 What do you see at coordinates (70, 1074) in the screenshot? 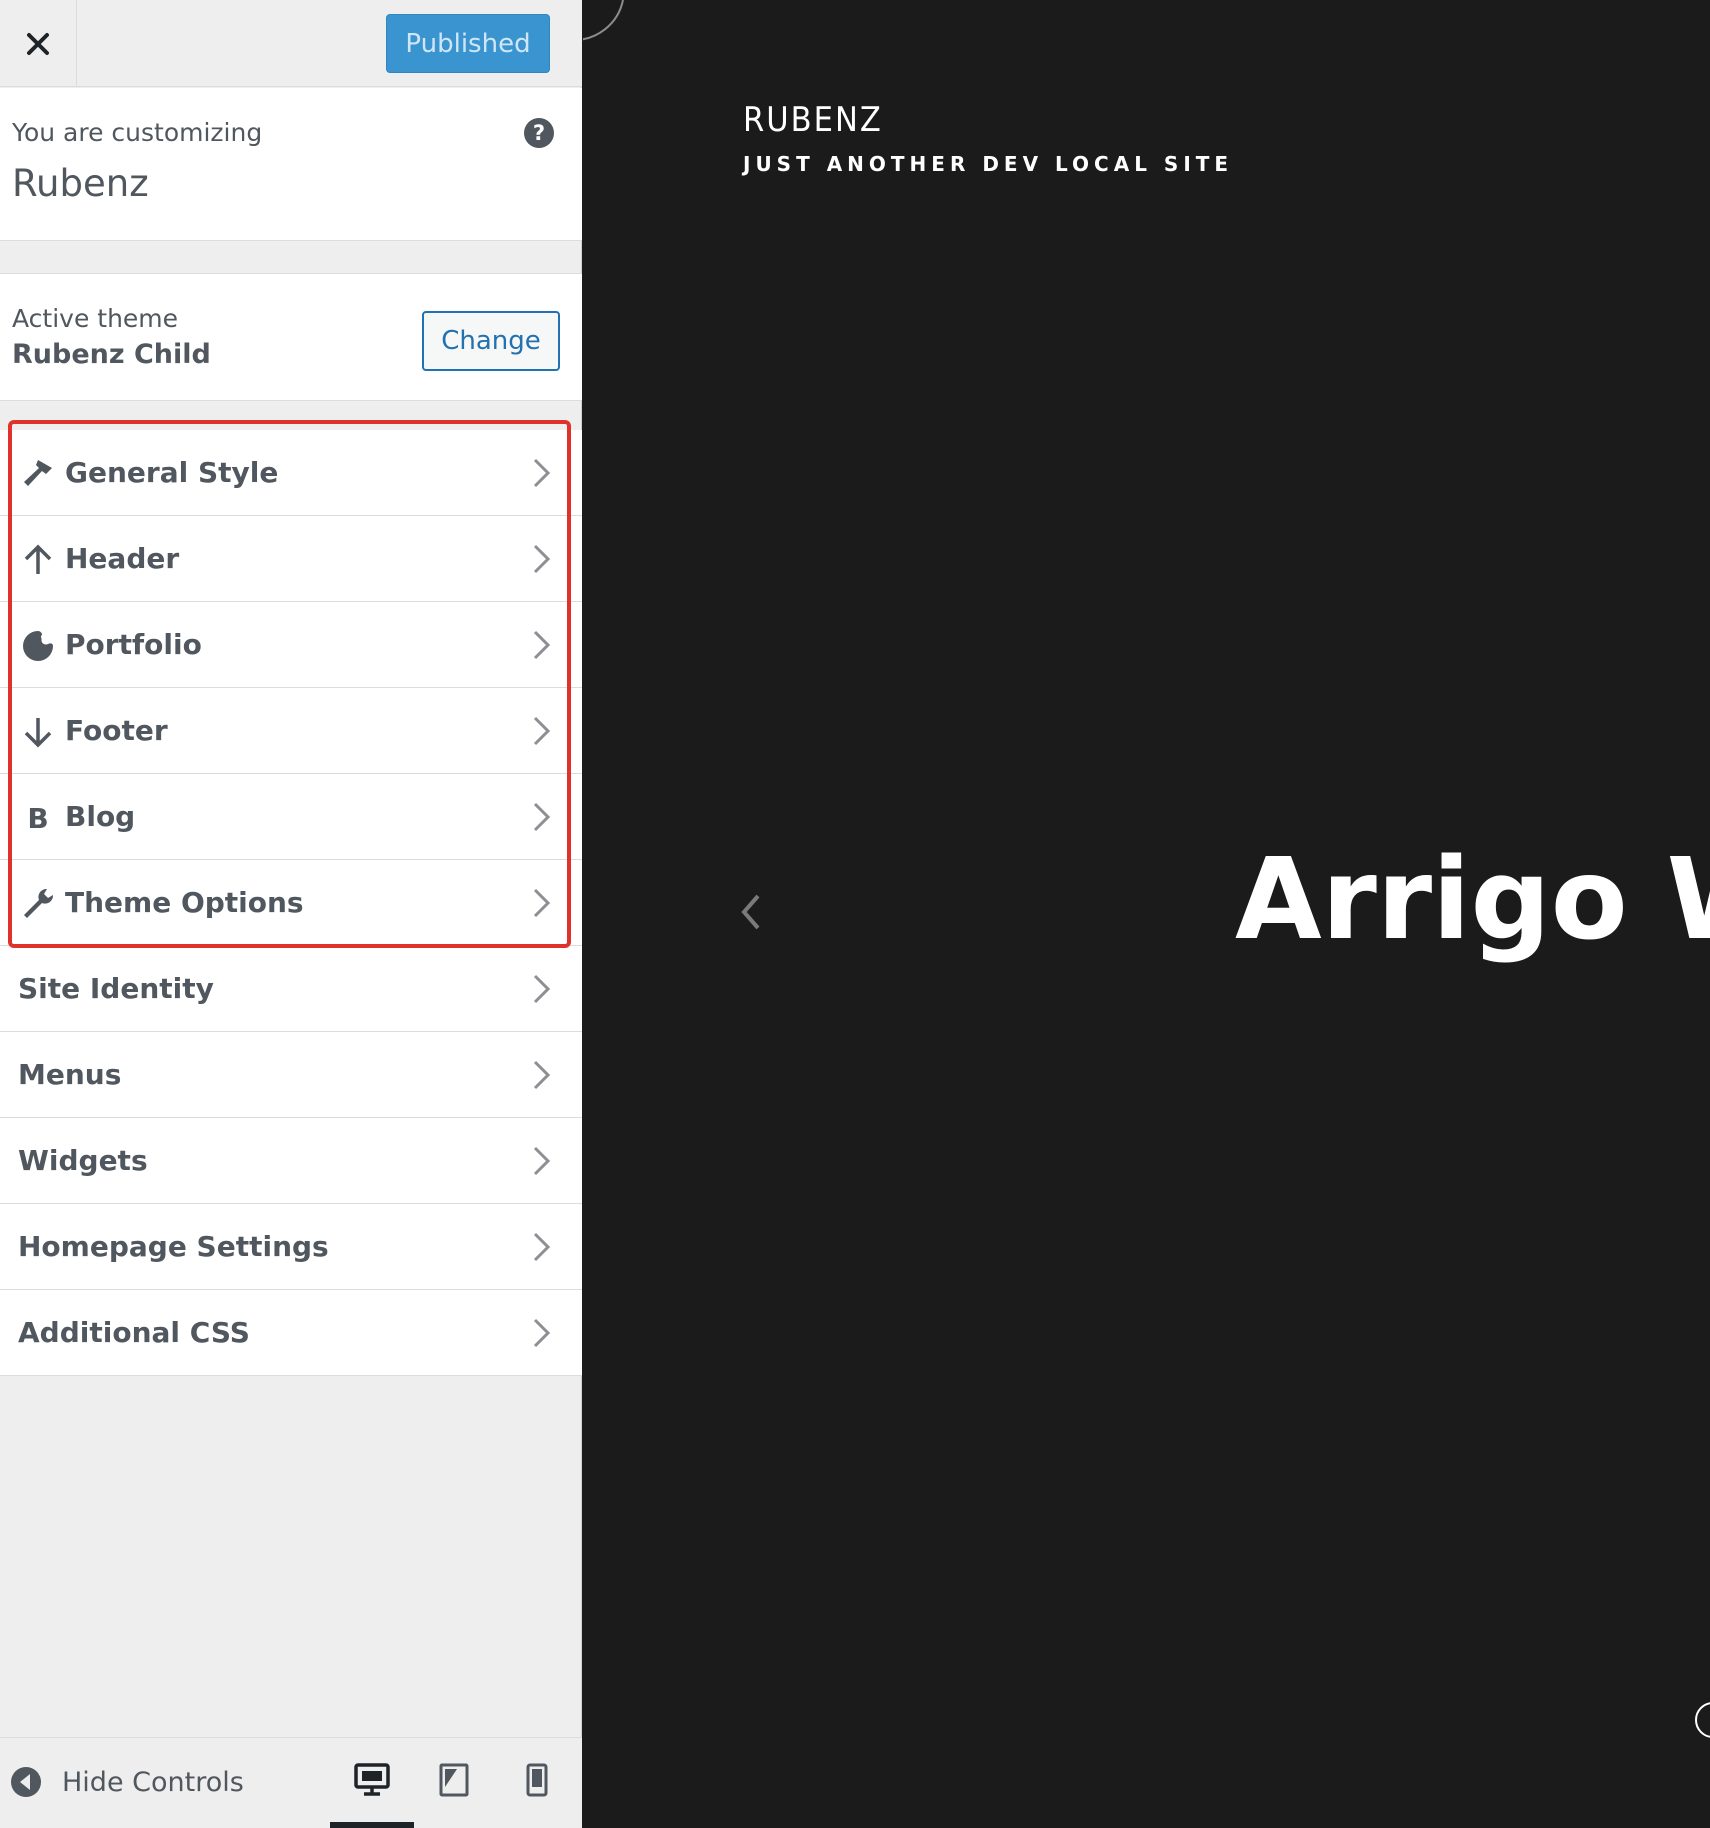
I see `section-label: Menus` at bounding box center [70, 1074].